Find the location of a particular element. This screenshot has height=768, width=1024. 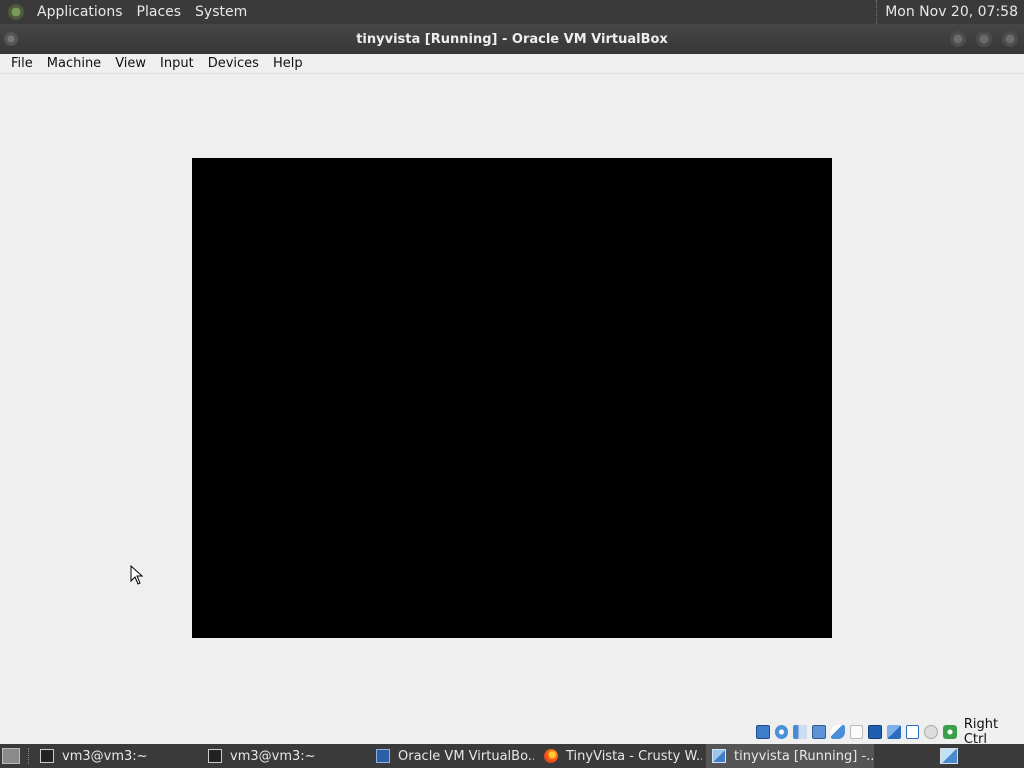

system-menu: System is located at coordinates (221, 12).